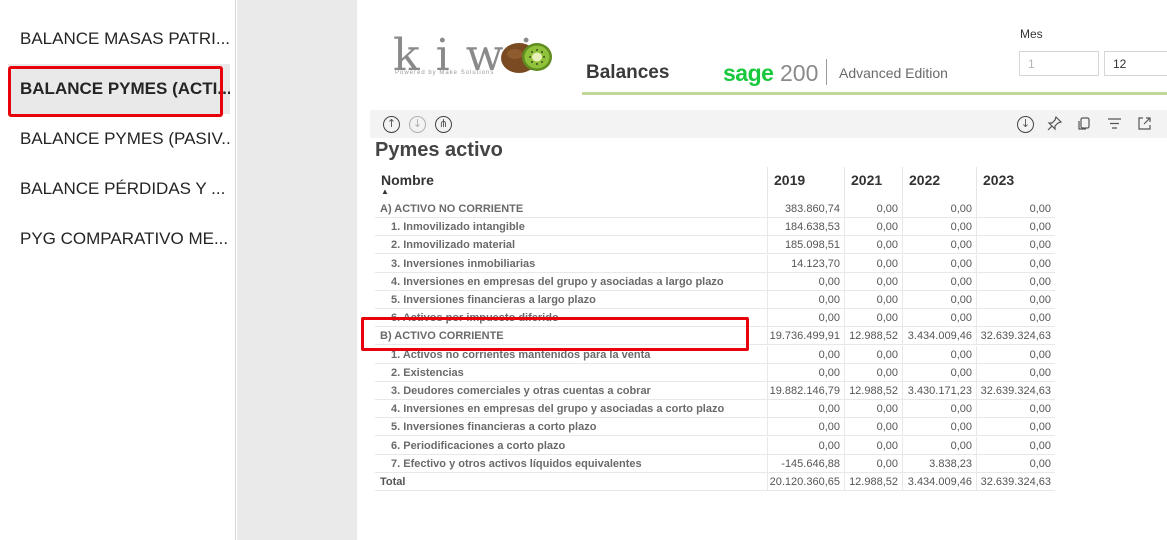  What do you see at coordinates (453, 245) in the screenshot?
I see `row-label: 2. Inmovilizado material` at bounding box center [453, 245].